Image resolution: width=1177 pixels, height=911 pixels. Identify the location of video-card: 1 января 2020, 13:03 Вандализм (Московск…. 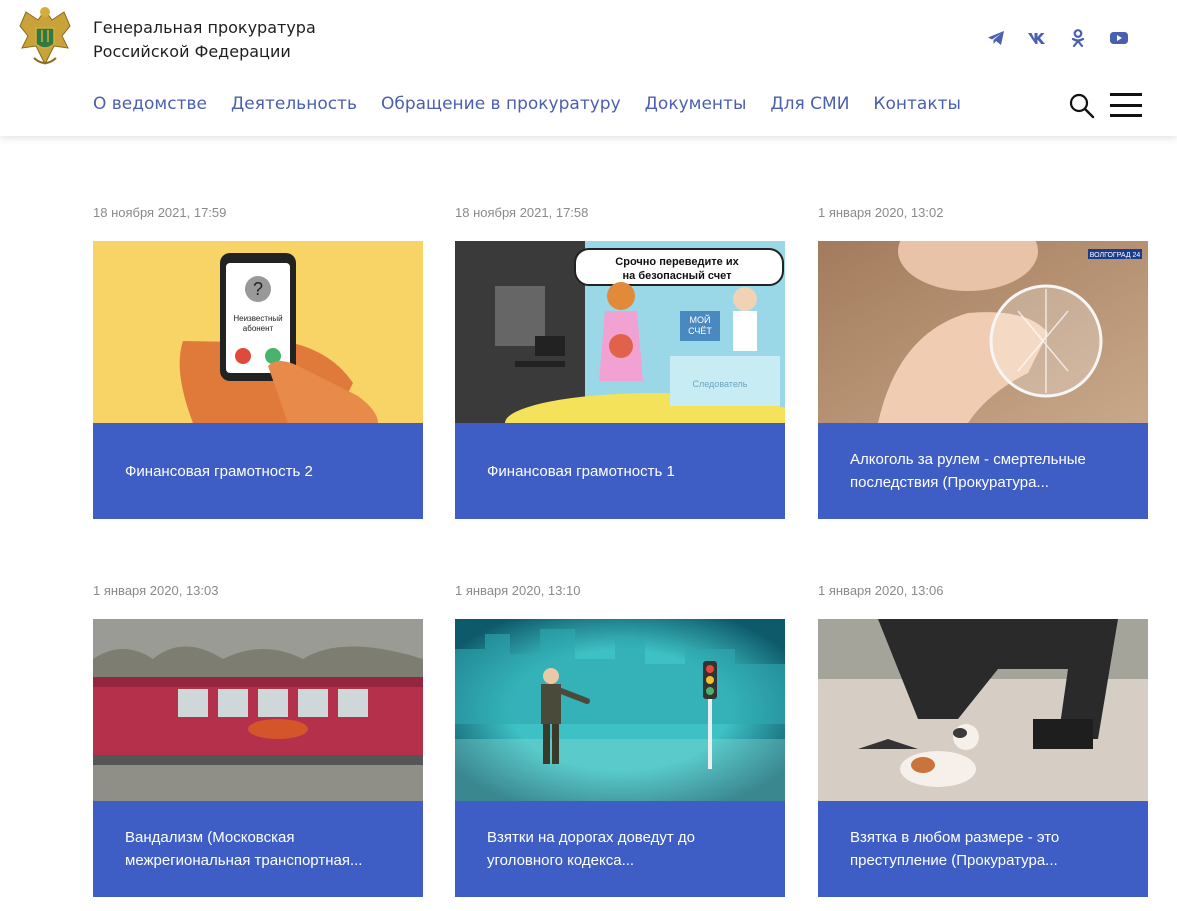
(258, 737).